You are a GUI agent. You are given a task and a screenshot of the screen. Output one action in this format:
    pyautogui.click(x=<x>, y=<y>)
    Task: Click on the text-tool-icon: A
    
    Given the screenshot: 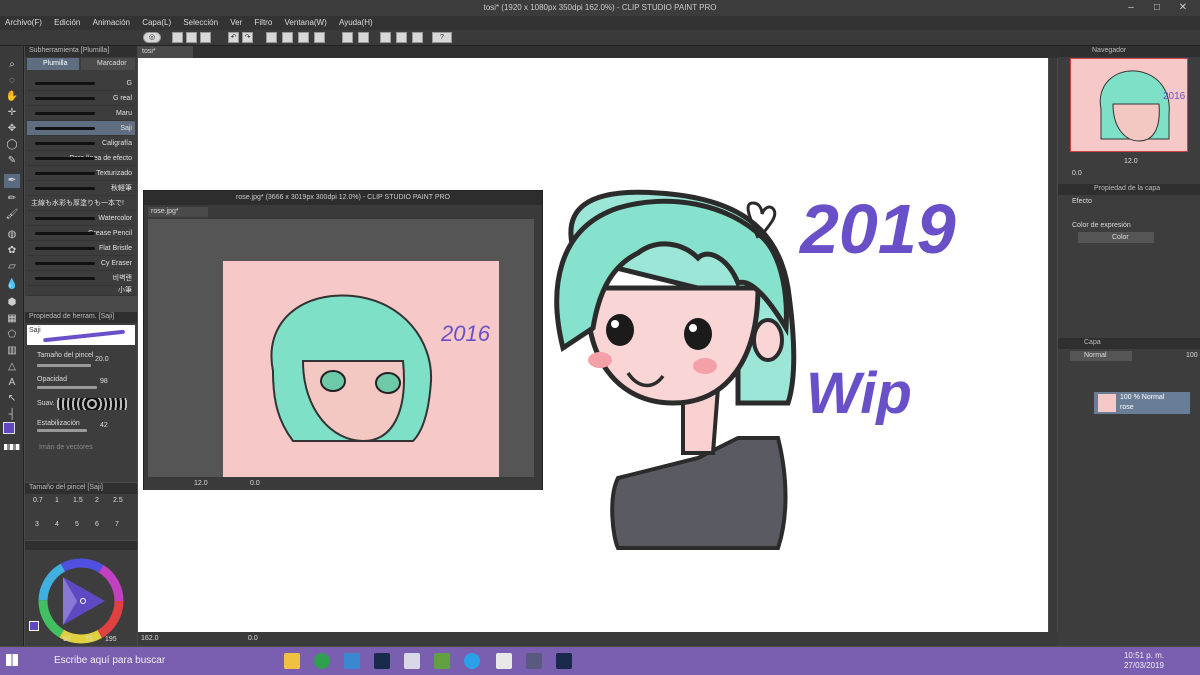 What is the action you would take?
    pyautogui.click(x=12, y=383)
    